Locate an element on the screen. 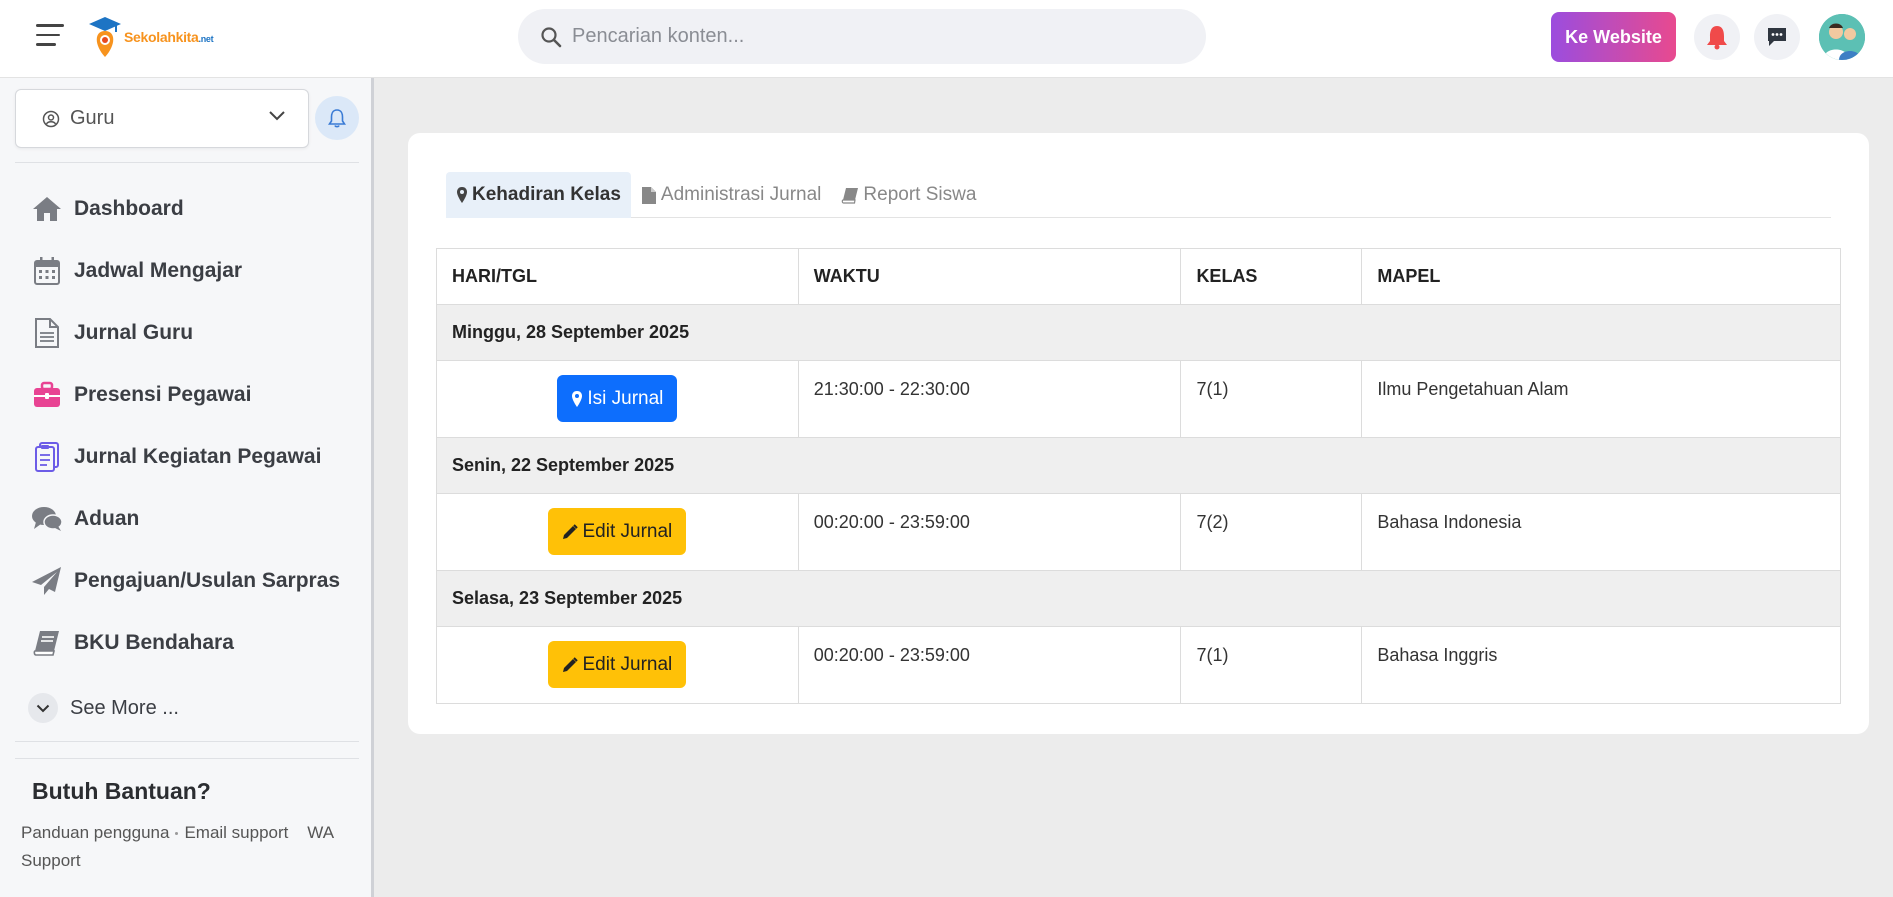  notification-button is located at coordinates (1717, 37).